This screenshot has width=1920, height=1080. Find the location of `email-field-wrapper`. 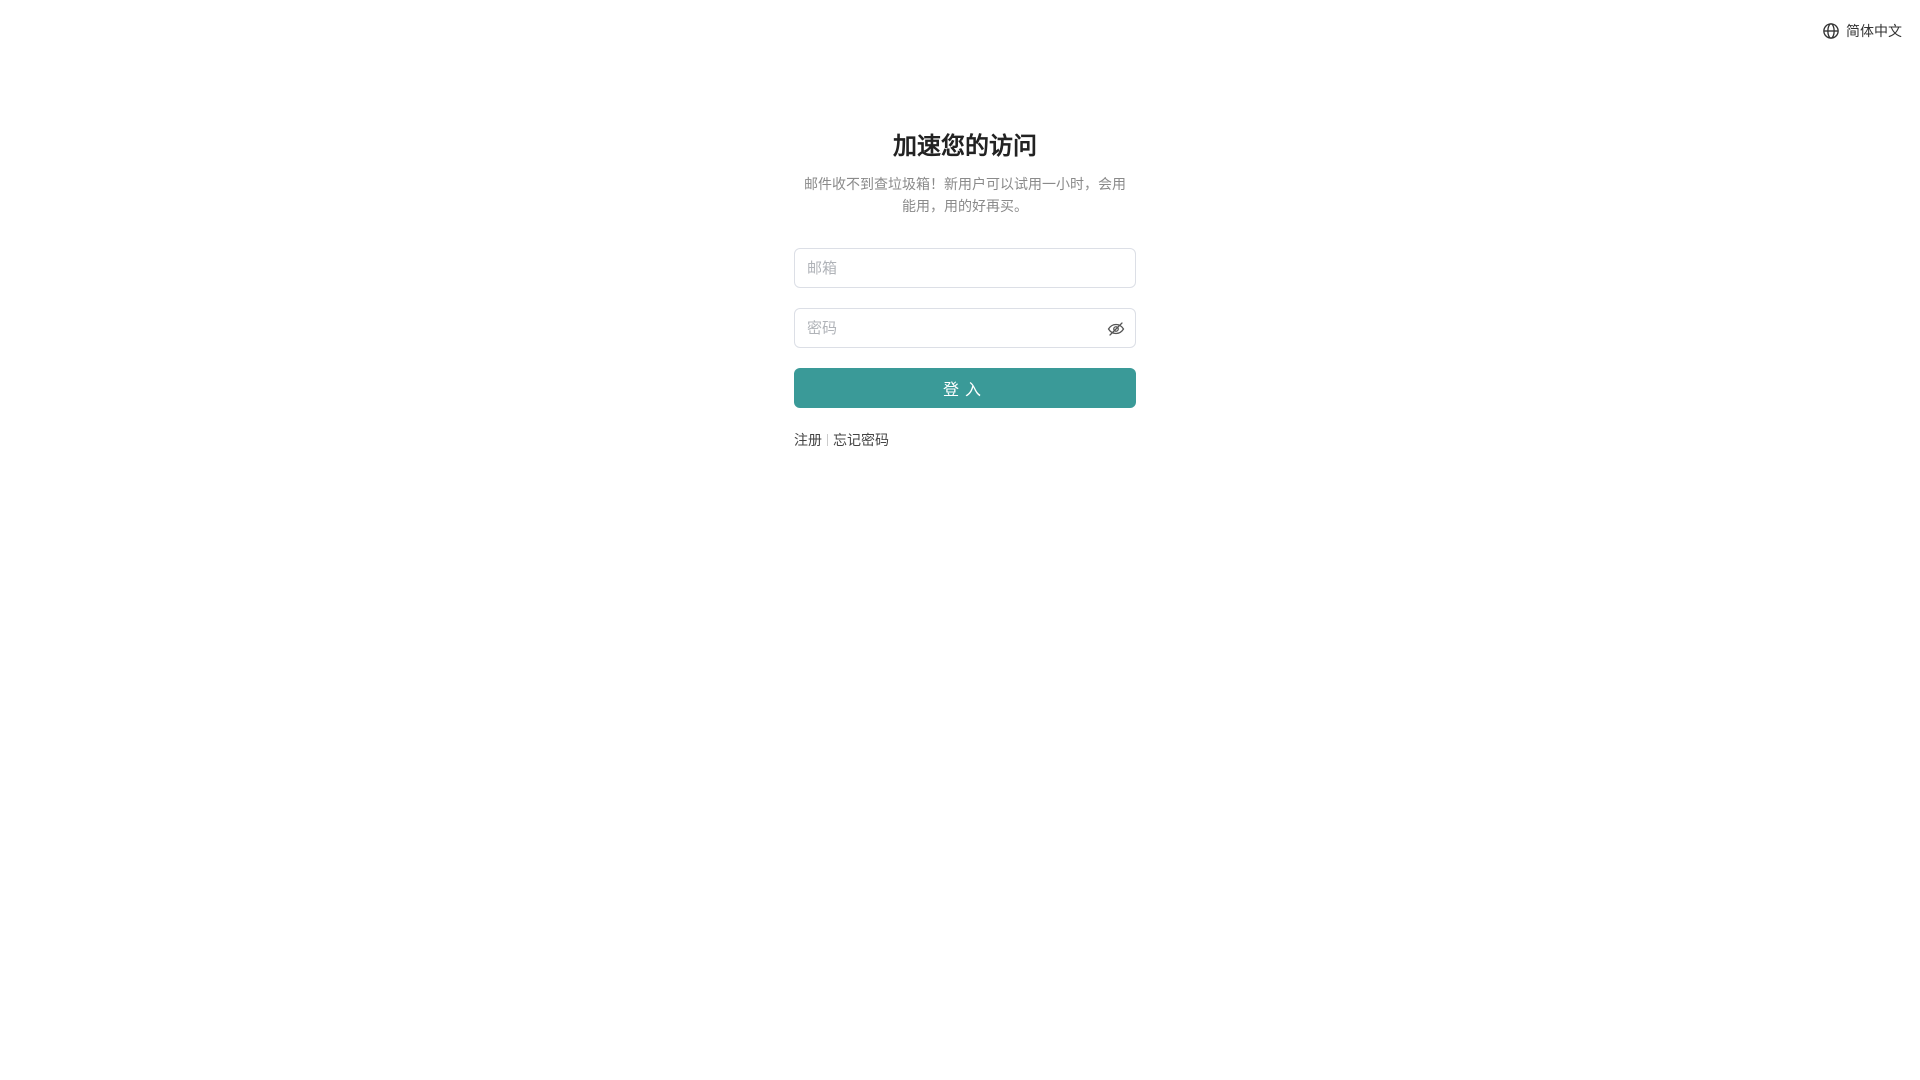

email-field-wrapper is located at coordinates (965, 268).